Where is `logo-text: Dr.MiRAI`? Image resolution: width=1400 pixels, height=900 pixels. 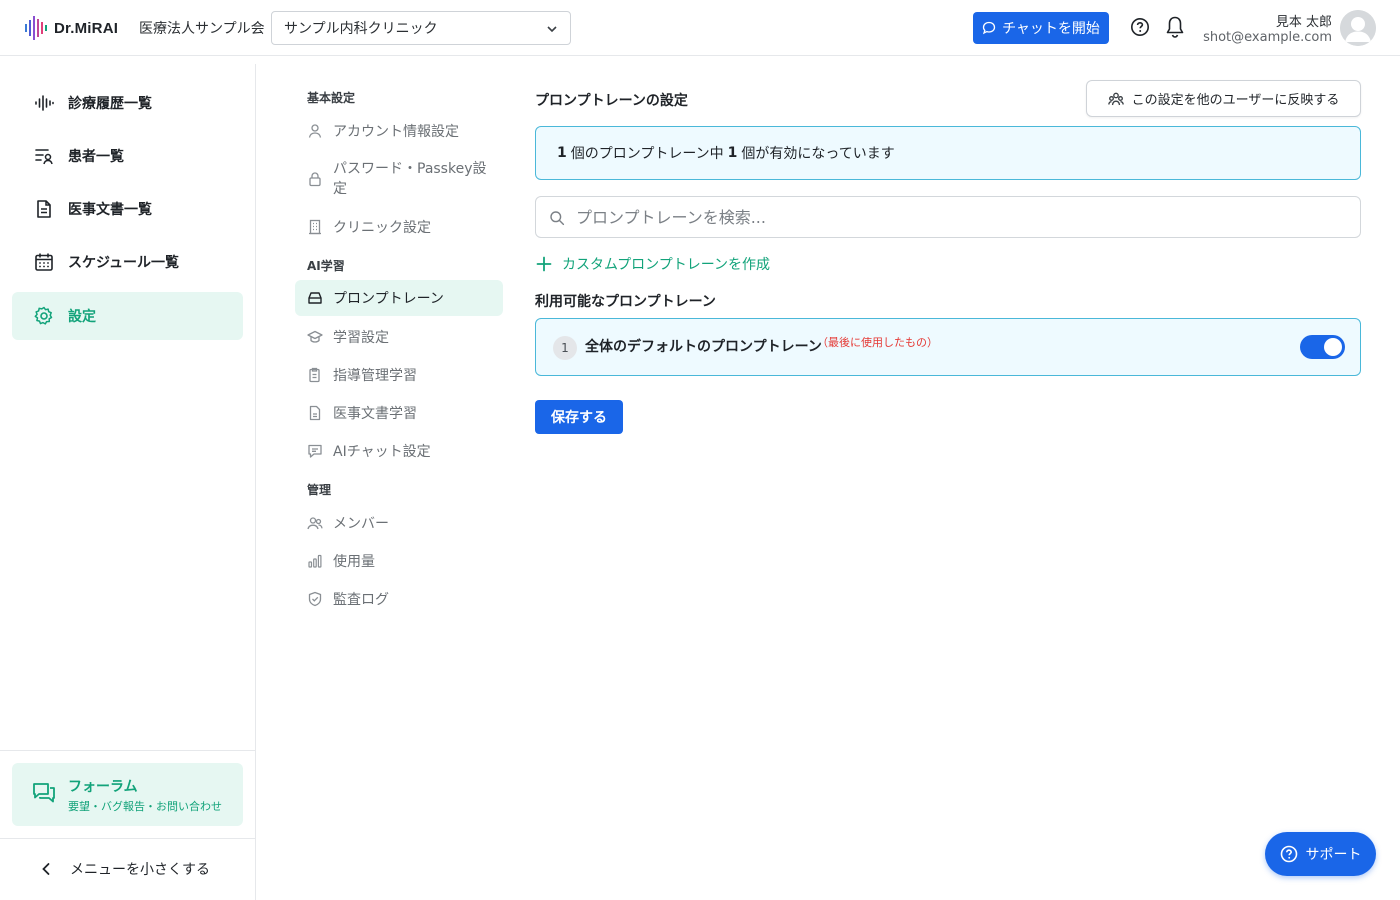
logo-text: Dr.MiRAI is located at coordinates (86, 28).